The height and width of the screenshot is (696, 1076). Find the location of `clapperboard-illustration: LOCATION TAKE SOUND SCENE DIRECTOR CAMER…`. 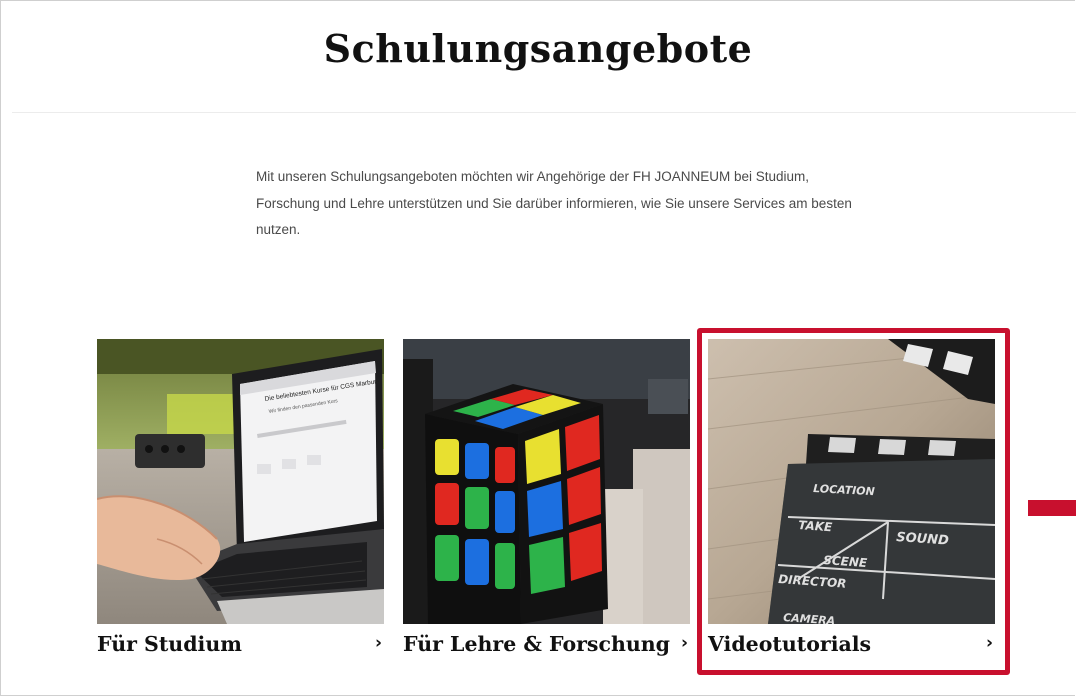

clapperboard-illustration: LOCATION TAKE SOUND SCENE DIRECTOR CAMER… is located at coordinates (851, 481).